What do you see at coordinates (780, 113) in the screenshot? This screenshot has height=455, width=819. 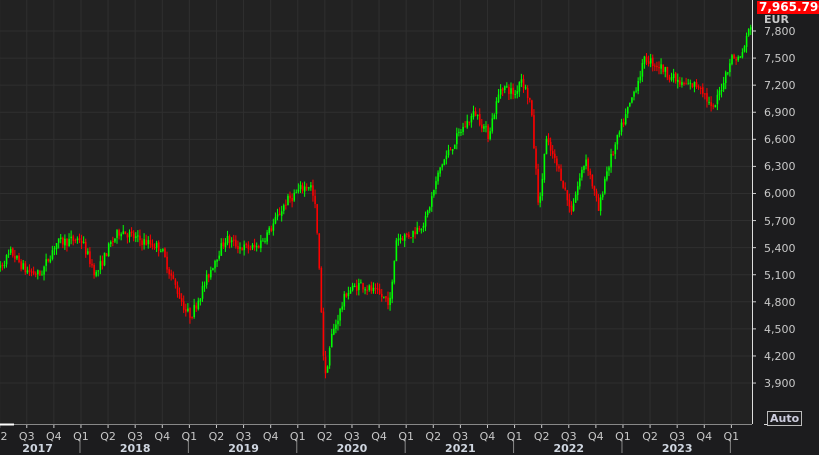 I see `y-tick-label: 6,900` at bounding box center [780, 113].